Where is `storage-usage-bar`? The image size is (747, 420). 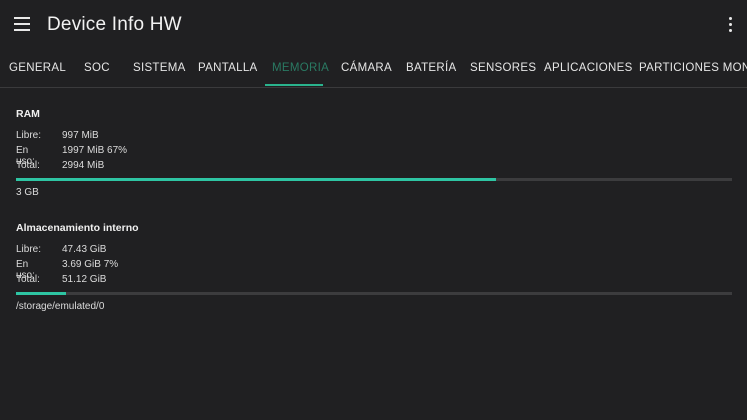
storage-usage-bar is located at coordinates (374, 293).